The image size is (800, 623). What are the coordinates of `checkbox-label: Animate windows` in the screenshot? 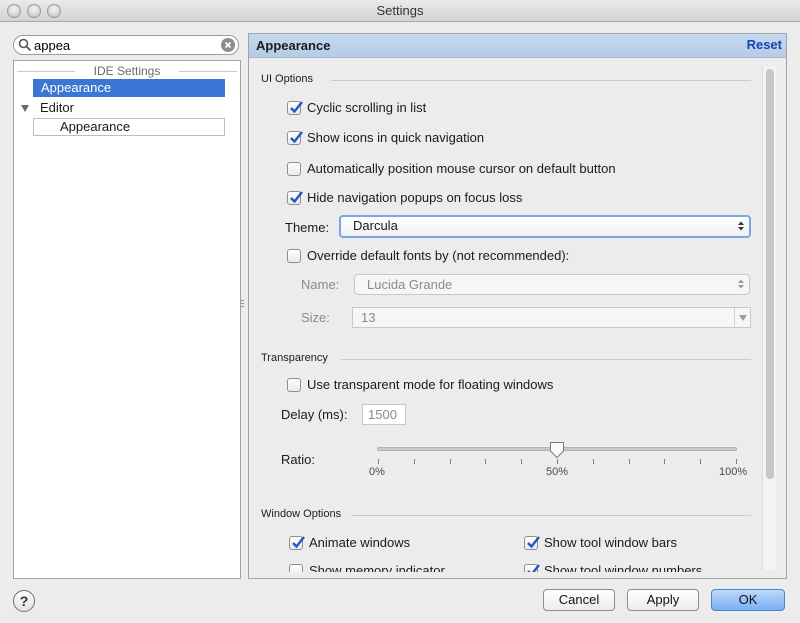 It's located at (360, 542).